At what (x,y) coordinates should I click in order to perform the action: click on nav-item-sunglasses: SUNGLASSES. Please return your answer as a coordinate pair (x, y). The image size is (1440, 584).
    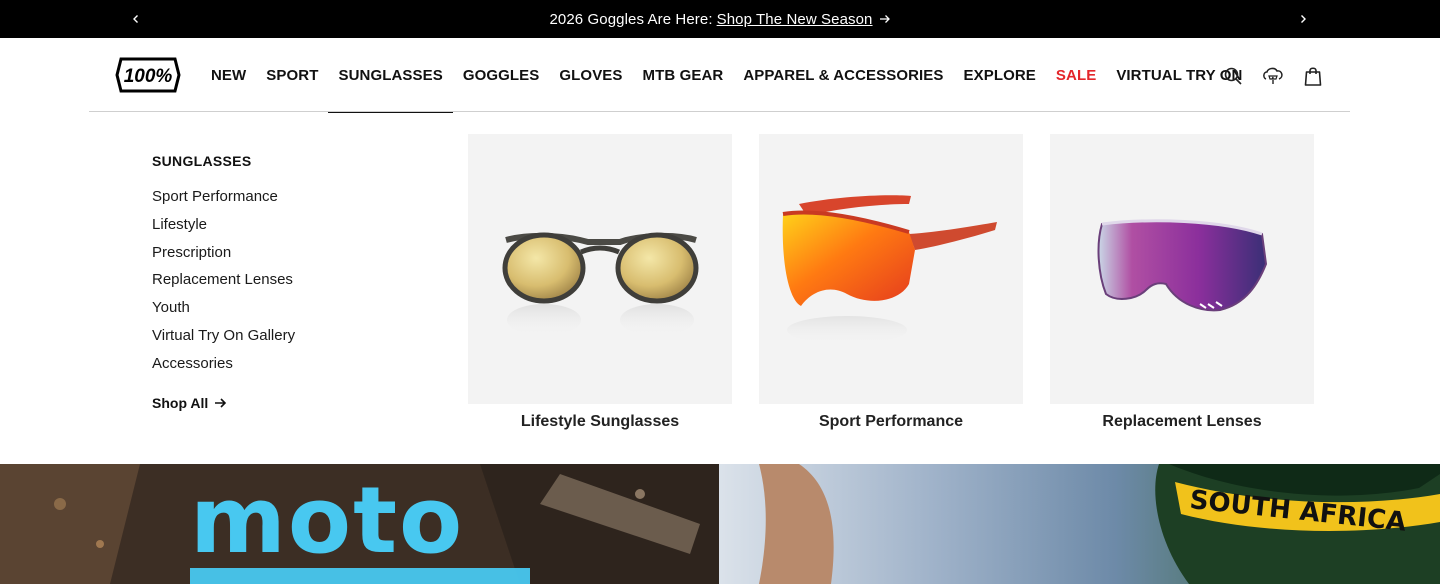
    Looking at the image, I should click on (391, 75).